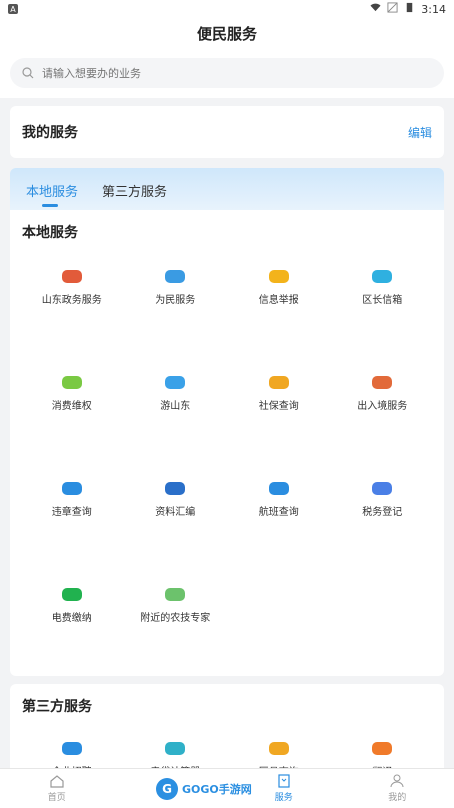 The width and height of the screenshot is (454, 808). I want to click on mailbox-icon, so click(382, 276).